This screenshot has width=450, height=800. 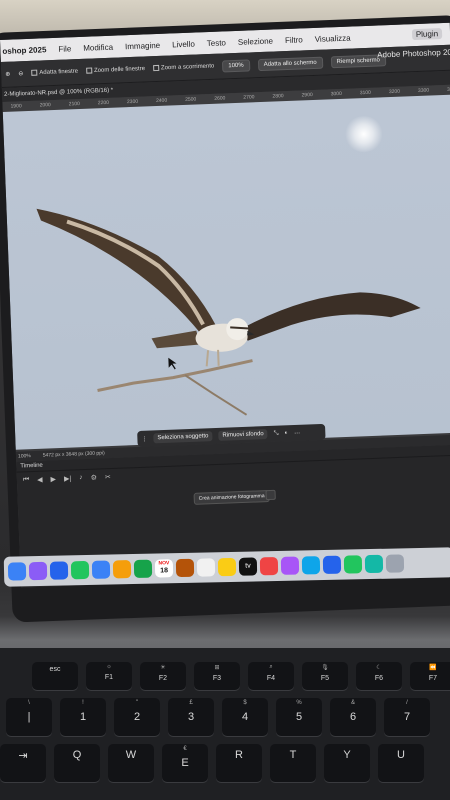 What do you see at coordinates (40, 480) in the screenshot?
I see `prev-frame-icon: ◀` at bounding box center [40, 480].